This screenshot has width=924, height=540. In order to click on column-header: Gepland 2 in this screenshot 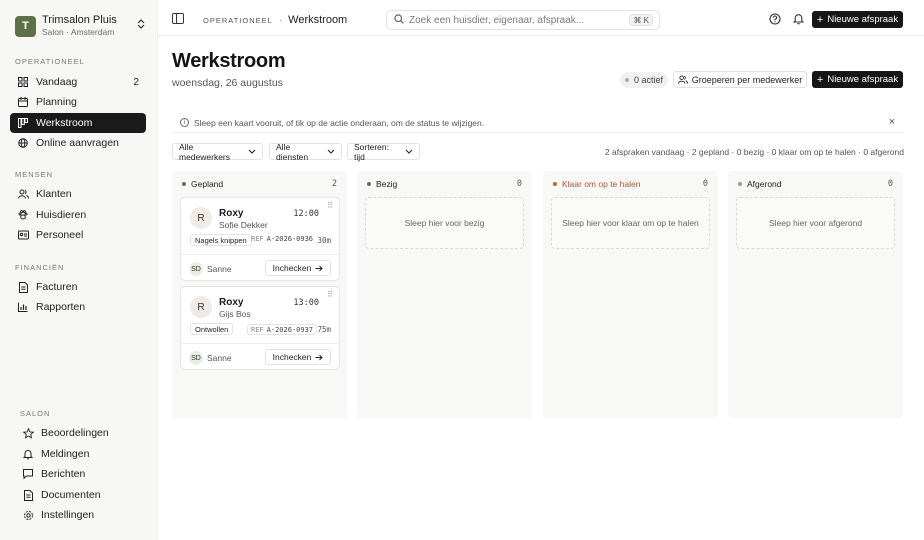, I will do `click(259, 184)`.